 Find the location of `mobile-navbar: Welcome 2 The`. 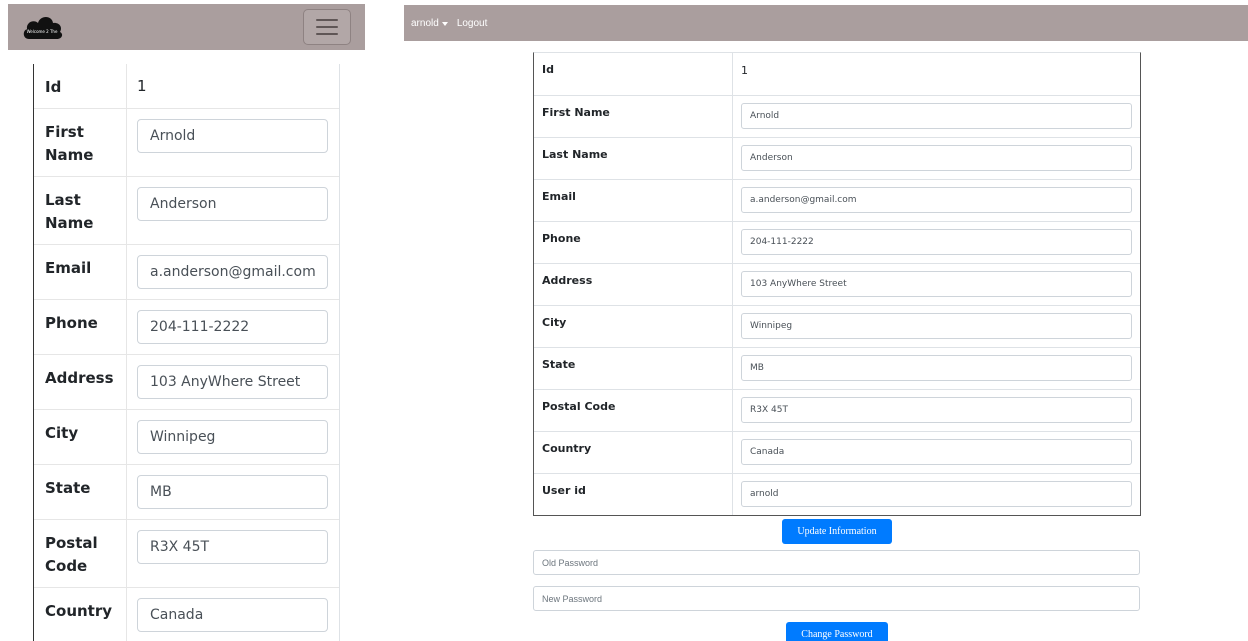

mobile-navbar: Welcome 2 The is located at coordinates (186, 27).